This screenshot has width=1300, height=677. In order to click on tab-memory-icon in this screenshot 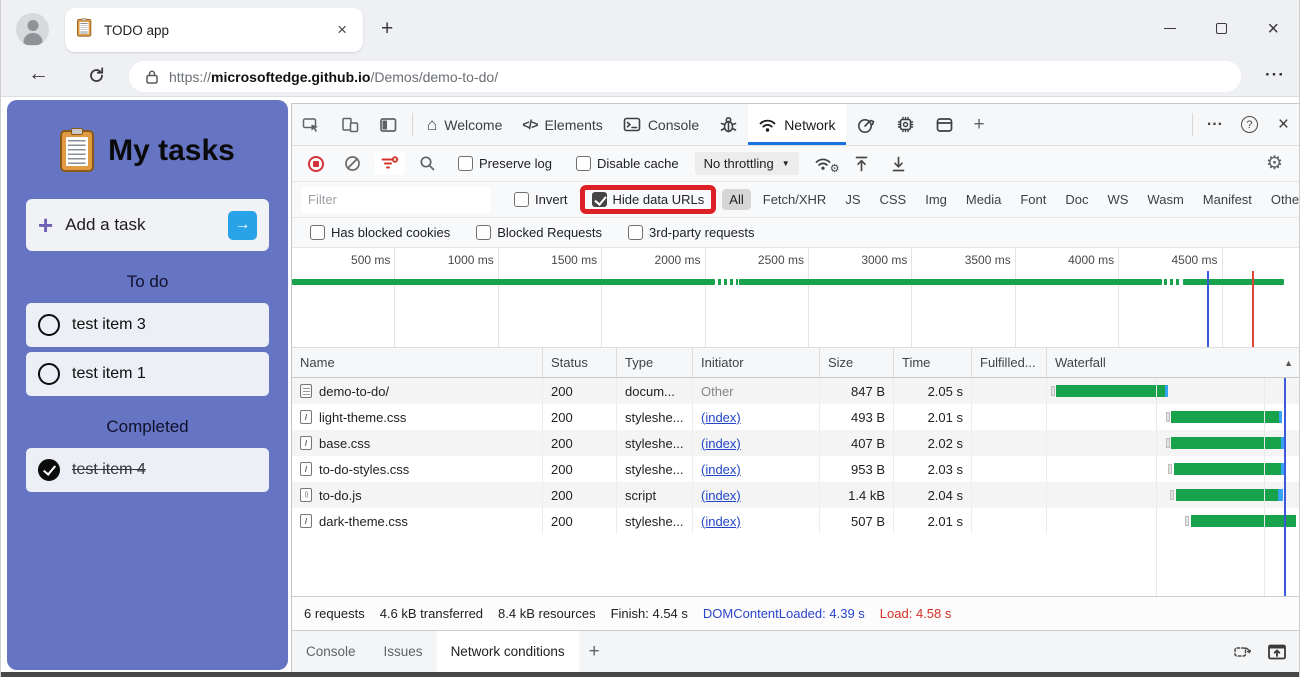, I will do `click(905, 124)`.